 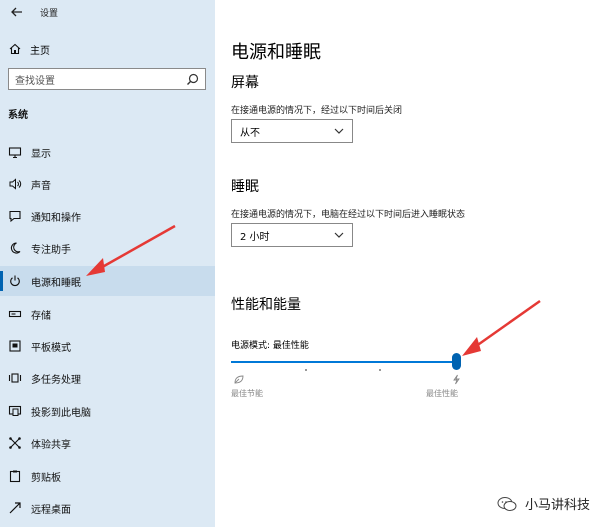 What do you see at coordinates (51, 348) in the screenshot?
I see `sidebar-item-label: 平板模式` at bounding box center [51, 348].